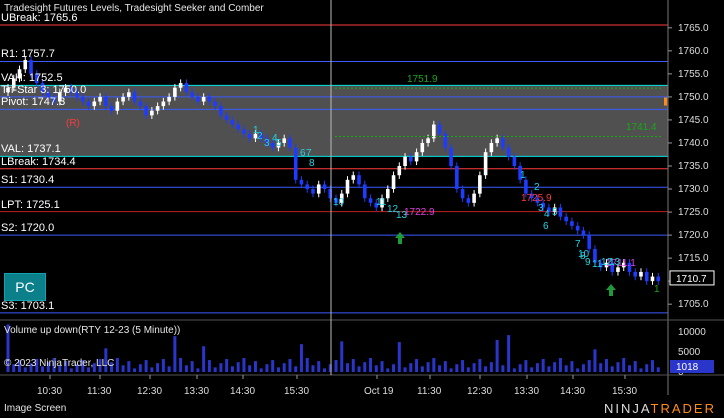 This screenshot has height=418, width=724. Describe the element at coordinates (693, 212) in the screenshot. I see `price-tick-label: 1725.0` at that location.